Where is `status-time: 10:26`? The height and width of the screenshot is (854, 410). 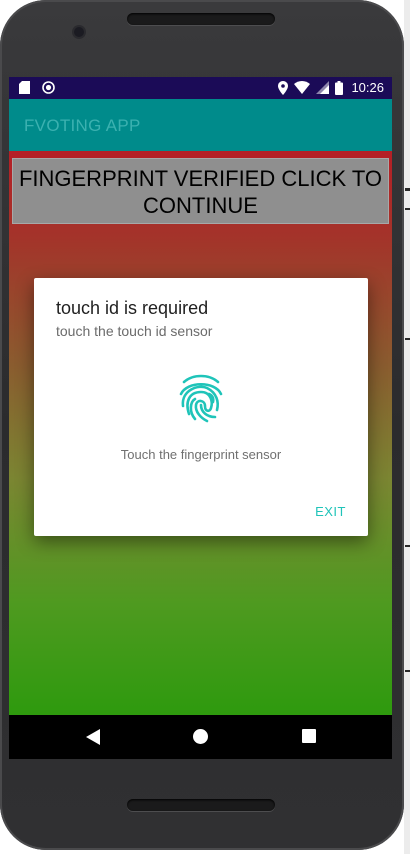
status-time: 10:26 is located at coordinates (367, 87).